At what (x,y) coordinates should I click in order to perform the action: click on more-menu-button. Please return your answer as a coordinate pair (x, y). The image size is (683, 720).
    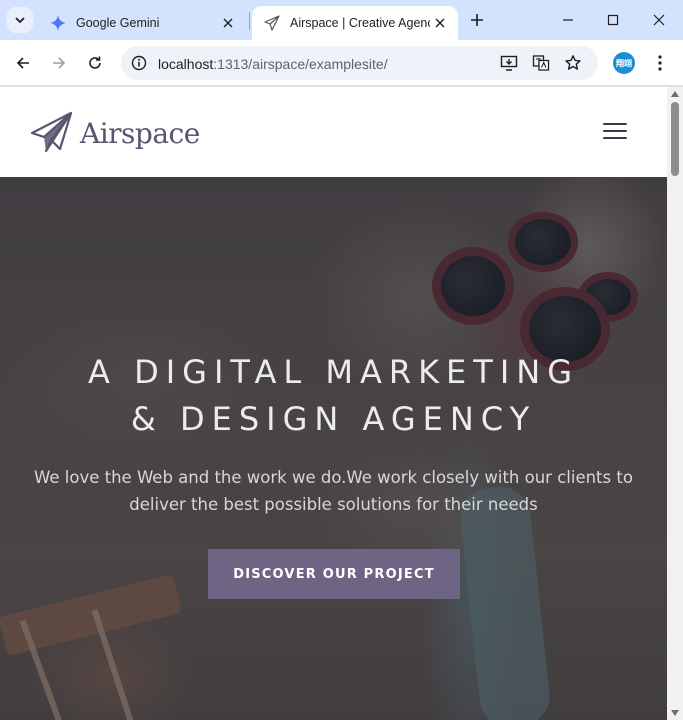
    Looking at the image, I should click on (660, 63).